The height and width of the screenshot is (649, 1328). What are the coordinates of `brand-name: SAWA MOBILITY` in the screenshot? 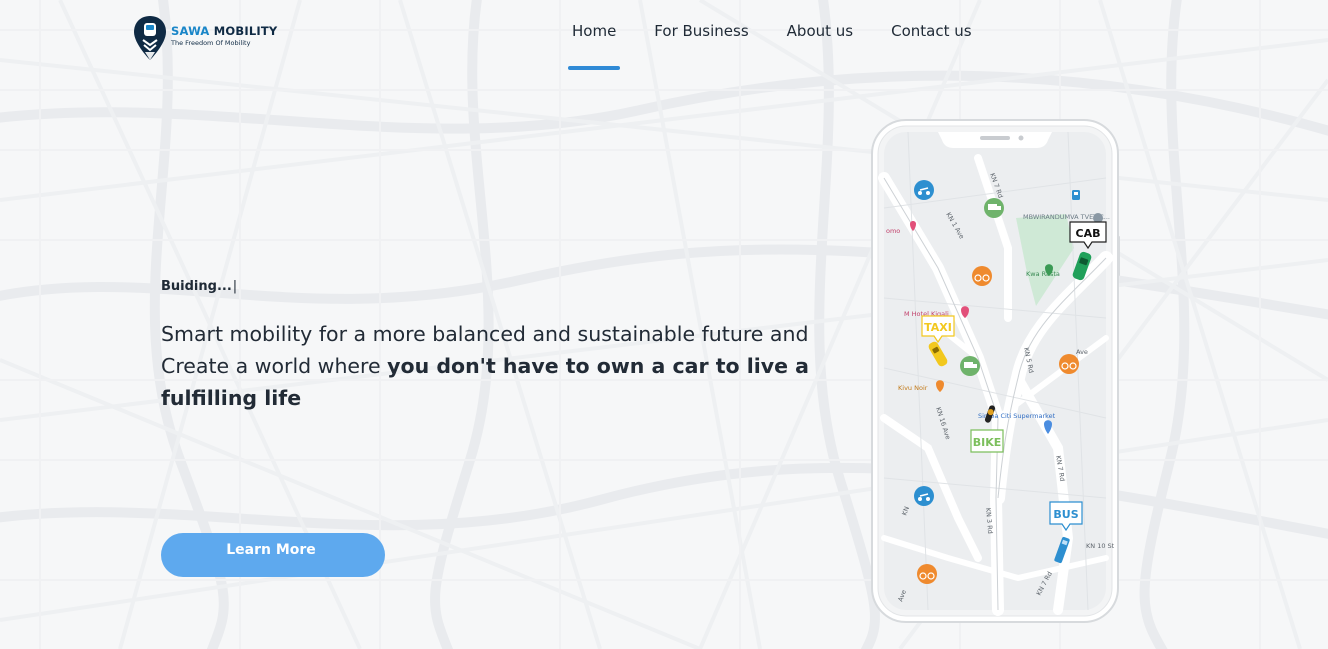 It's located at (224, 31).